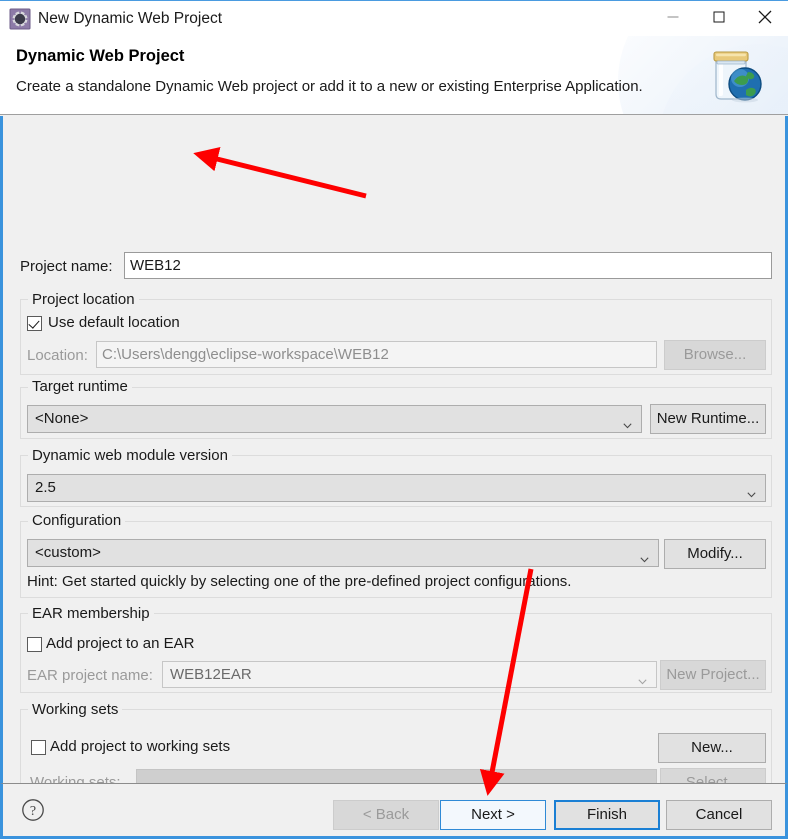 This screenshot has width=788, height=839. I want to click on next-button: Next >, so click(493, 815).